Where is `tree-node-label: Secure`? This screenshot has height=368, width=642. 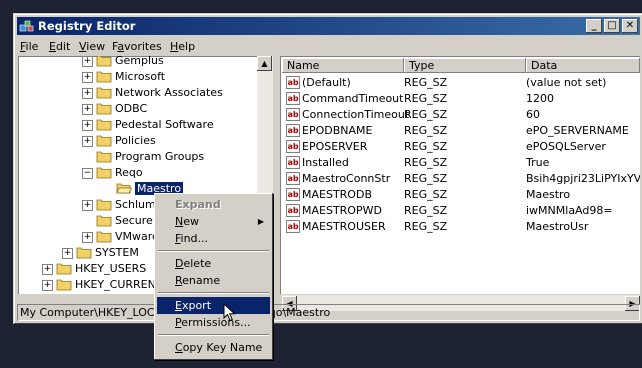
tree-node-label: Secure is located at coordinates (134, 220).